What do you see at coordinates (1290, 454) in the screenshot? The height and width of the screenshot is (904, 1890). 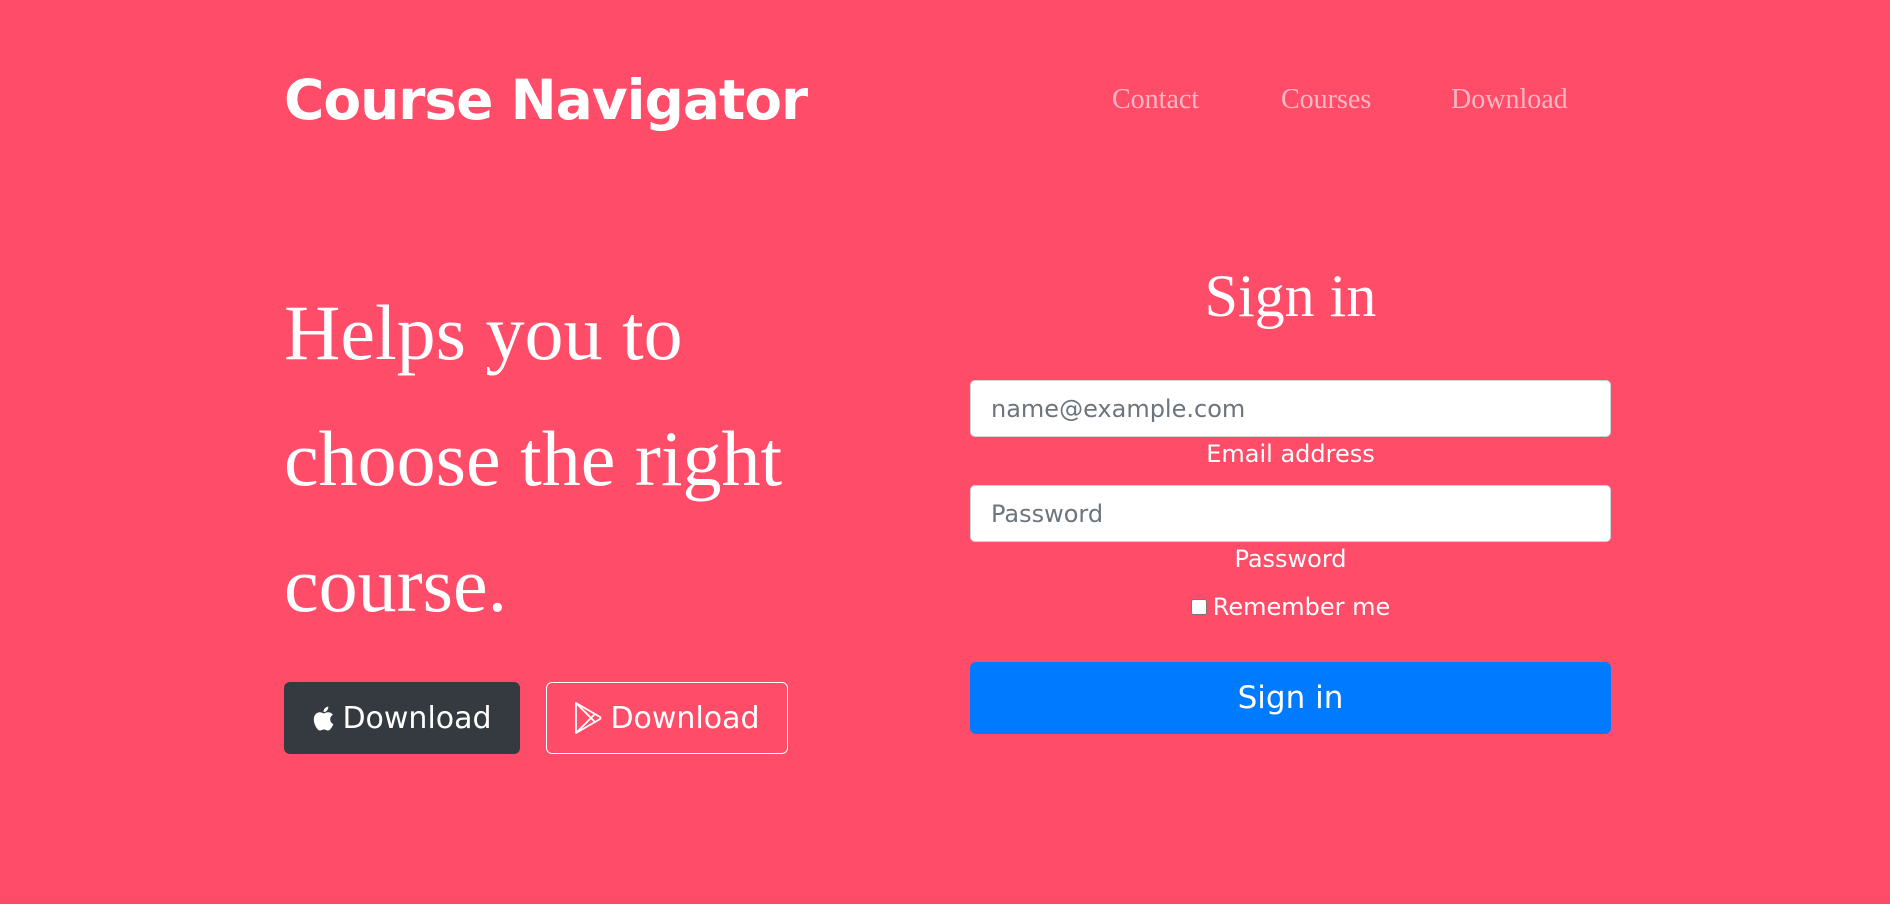 I see `email-label: Email address` at bounding box center [1290, 454].